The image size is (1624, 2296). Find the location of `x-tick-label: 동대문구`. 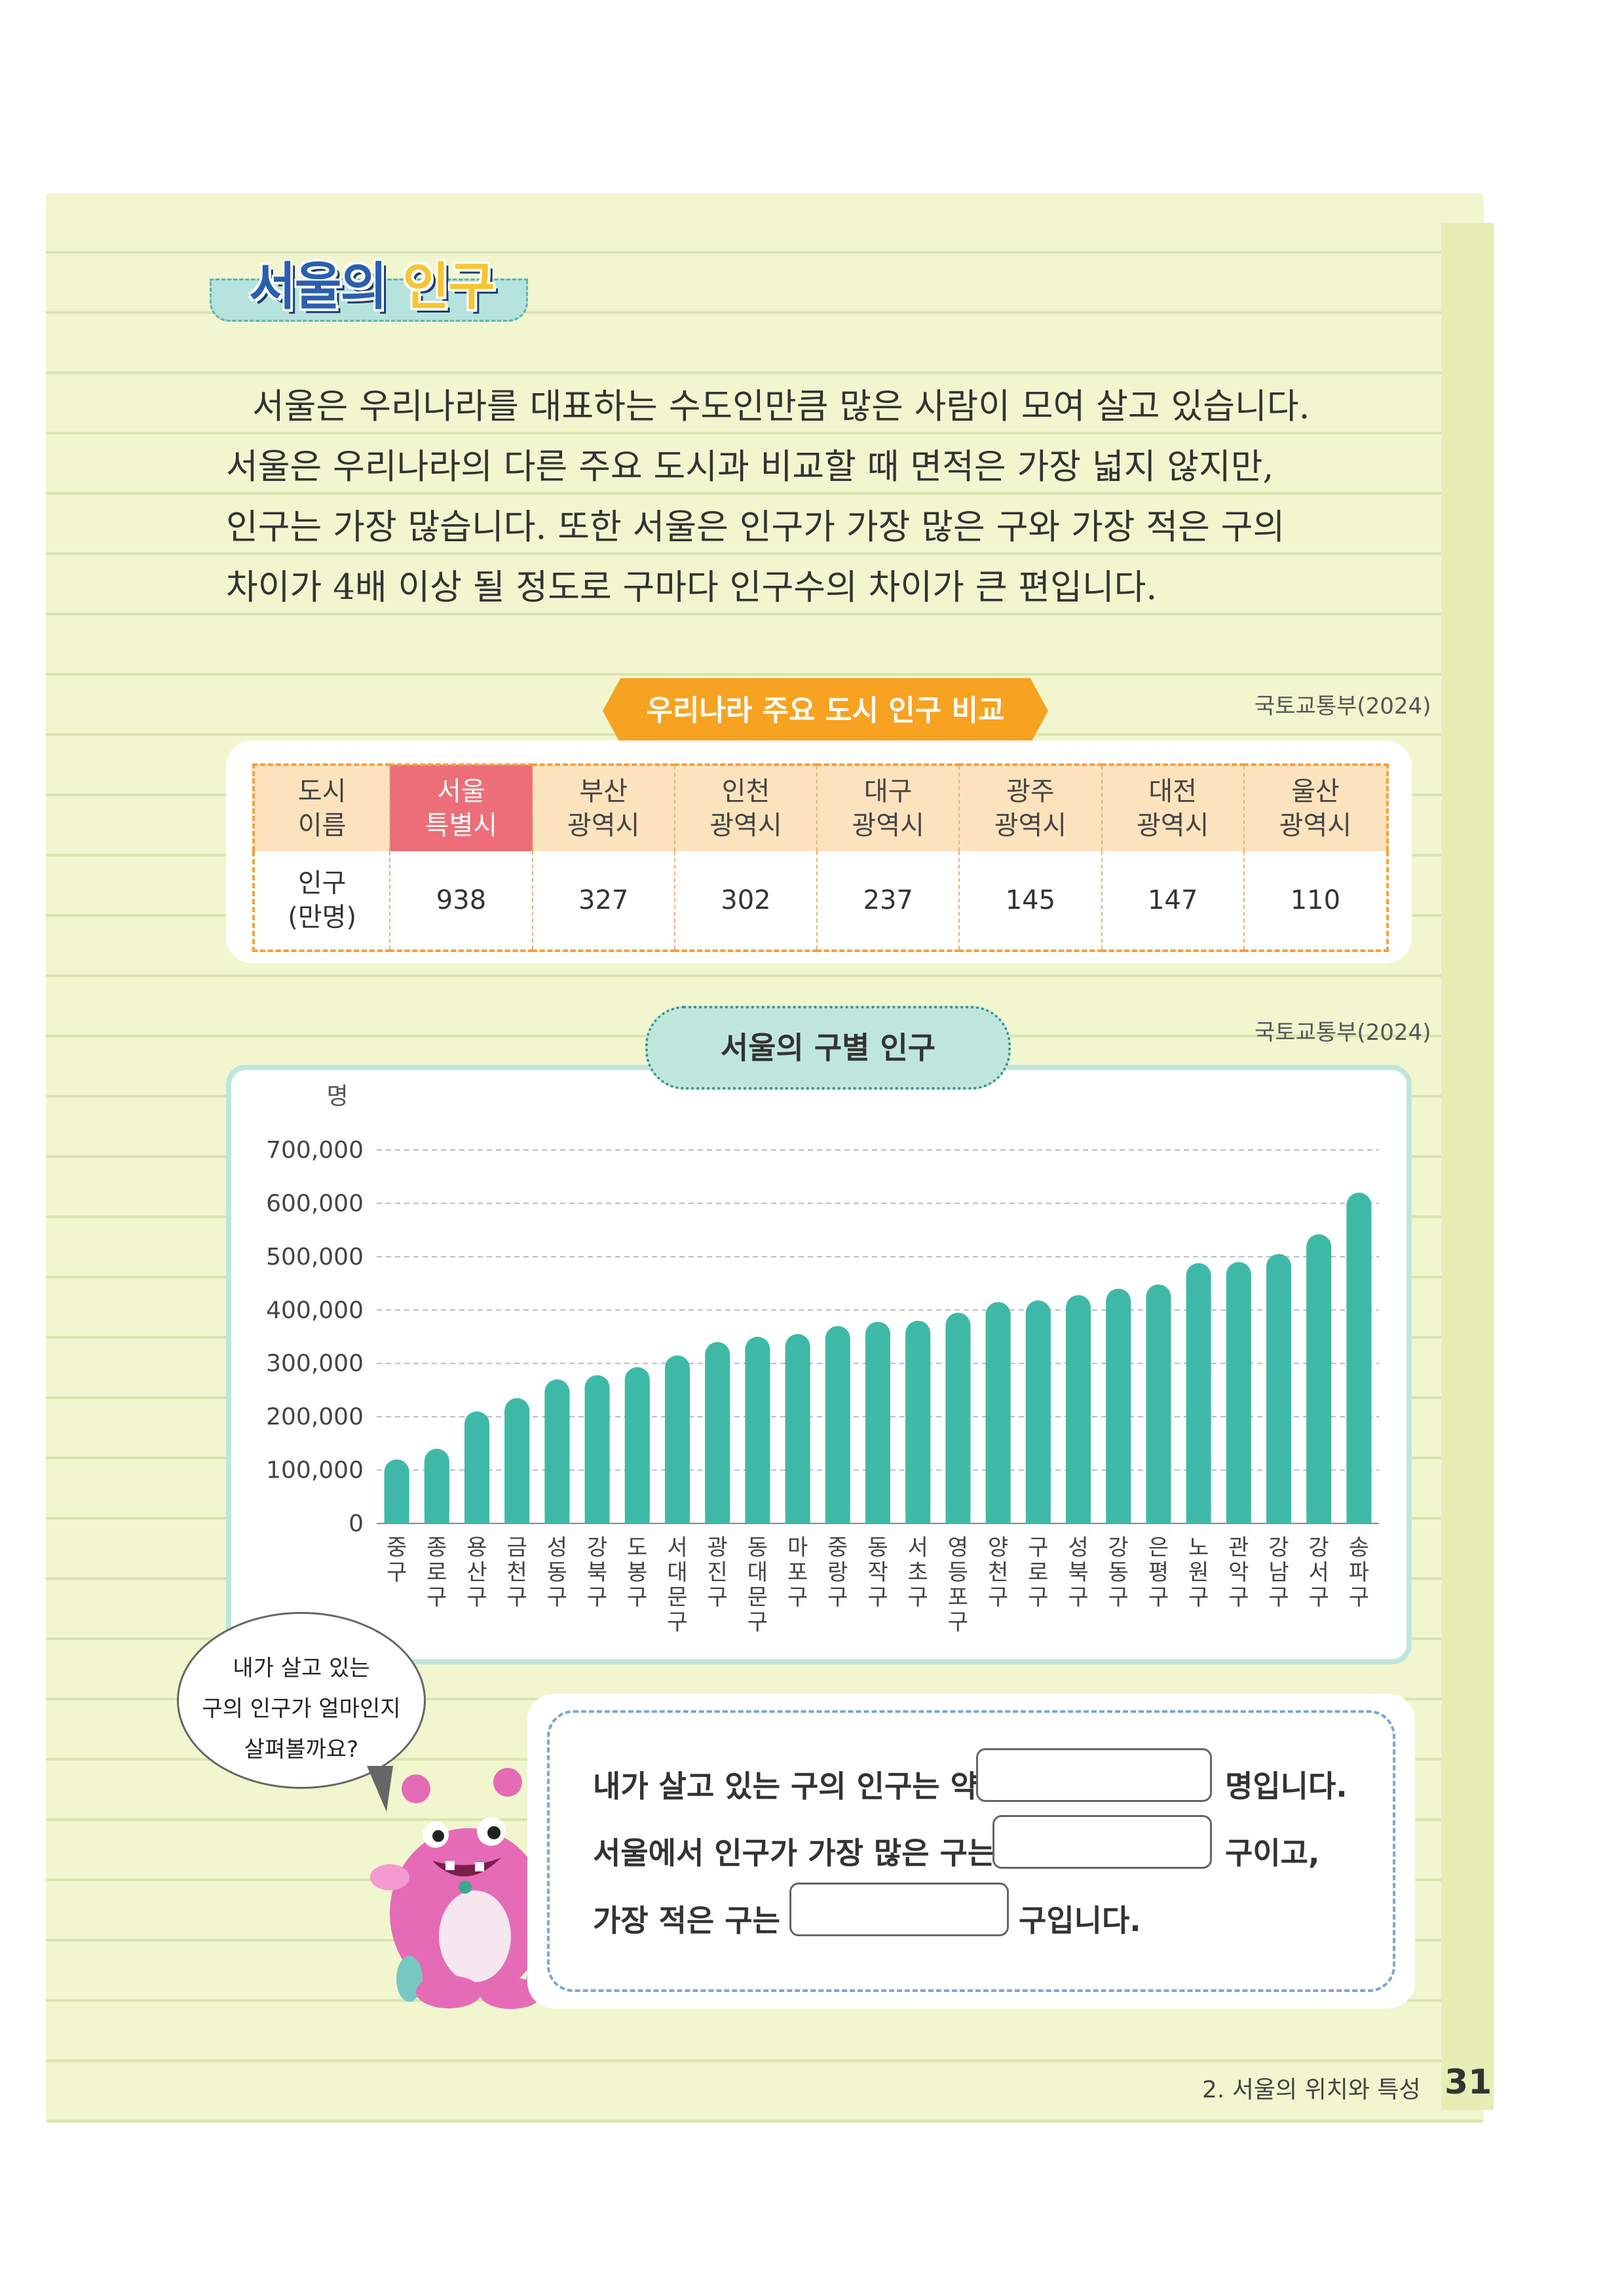

x-tick-label: 동대문구 is located at coordinates (757, 1585).